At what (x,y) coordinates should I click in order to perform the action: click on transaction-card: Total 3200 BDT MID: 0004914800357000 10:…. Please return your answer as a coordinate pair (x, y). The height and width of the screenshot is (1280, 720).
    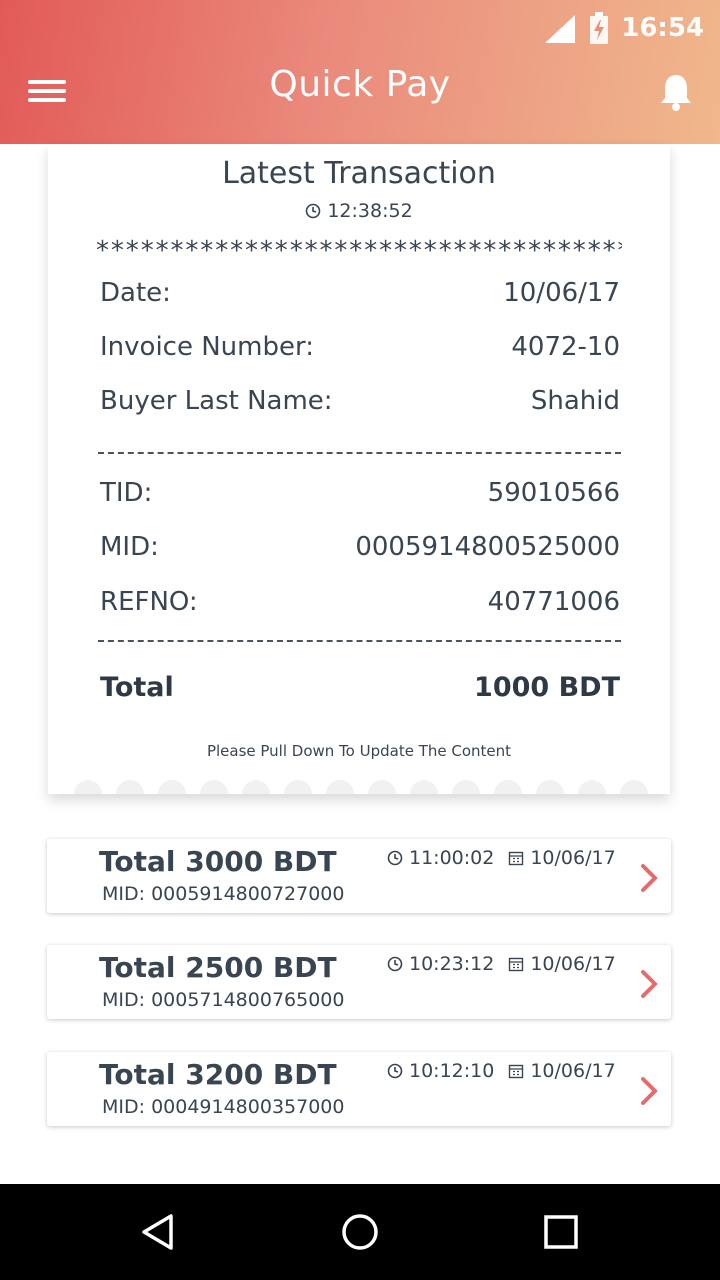
    Looking at the image, I should click on (359, 1089).